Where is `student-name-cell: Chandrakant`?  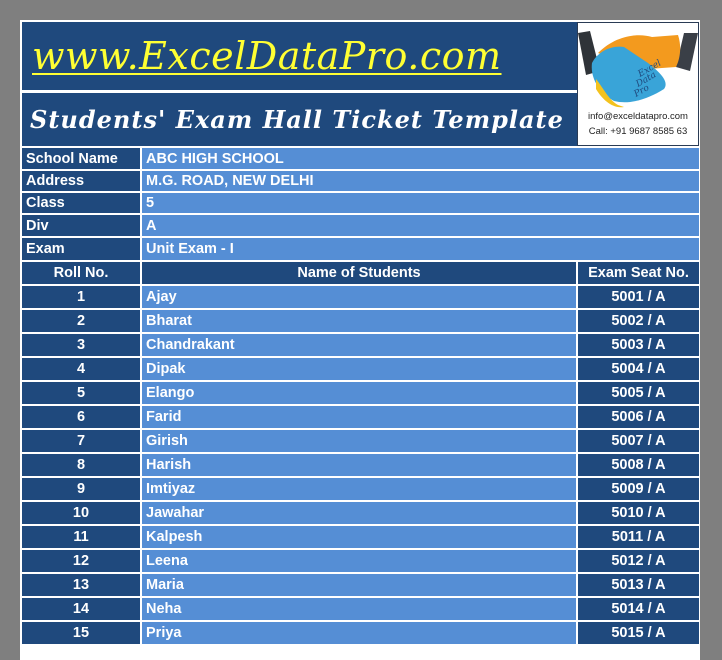
student-name-cell: Chandrakant is located at coordinates (359, 345).